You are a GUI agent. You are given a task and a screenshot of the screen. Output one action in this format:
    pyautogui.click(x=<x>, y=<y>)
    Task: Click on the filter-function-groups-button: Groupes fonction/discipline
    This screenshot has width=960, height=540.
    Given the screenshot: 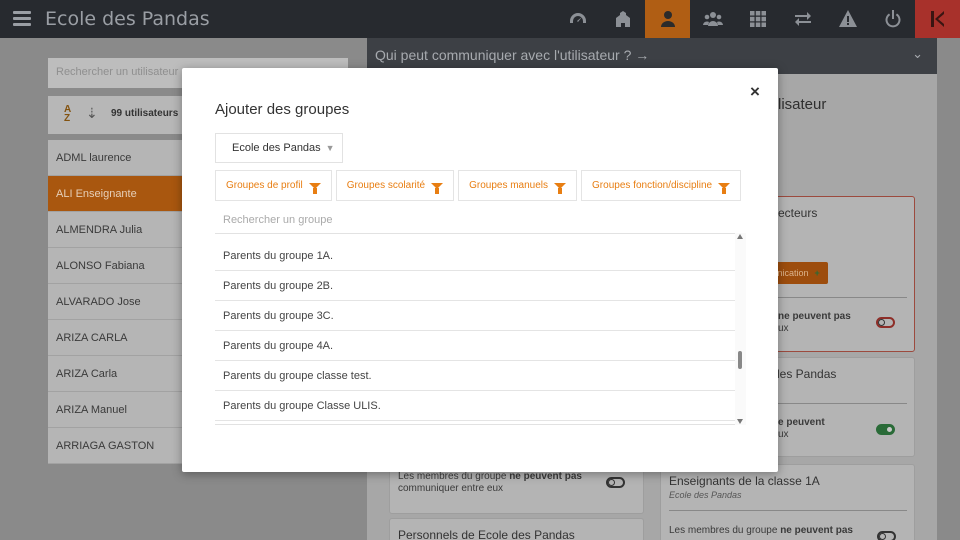 What is the action you would take?
    pyautogui.click(x=661, y=185)
    